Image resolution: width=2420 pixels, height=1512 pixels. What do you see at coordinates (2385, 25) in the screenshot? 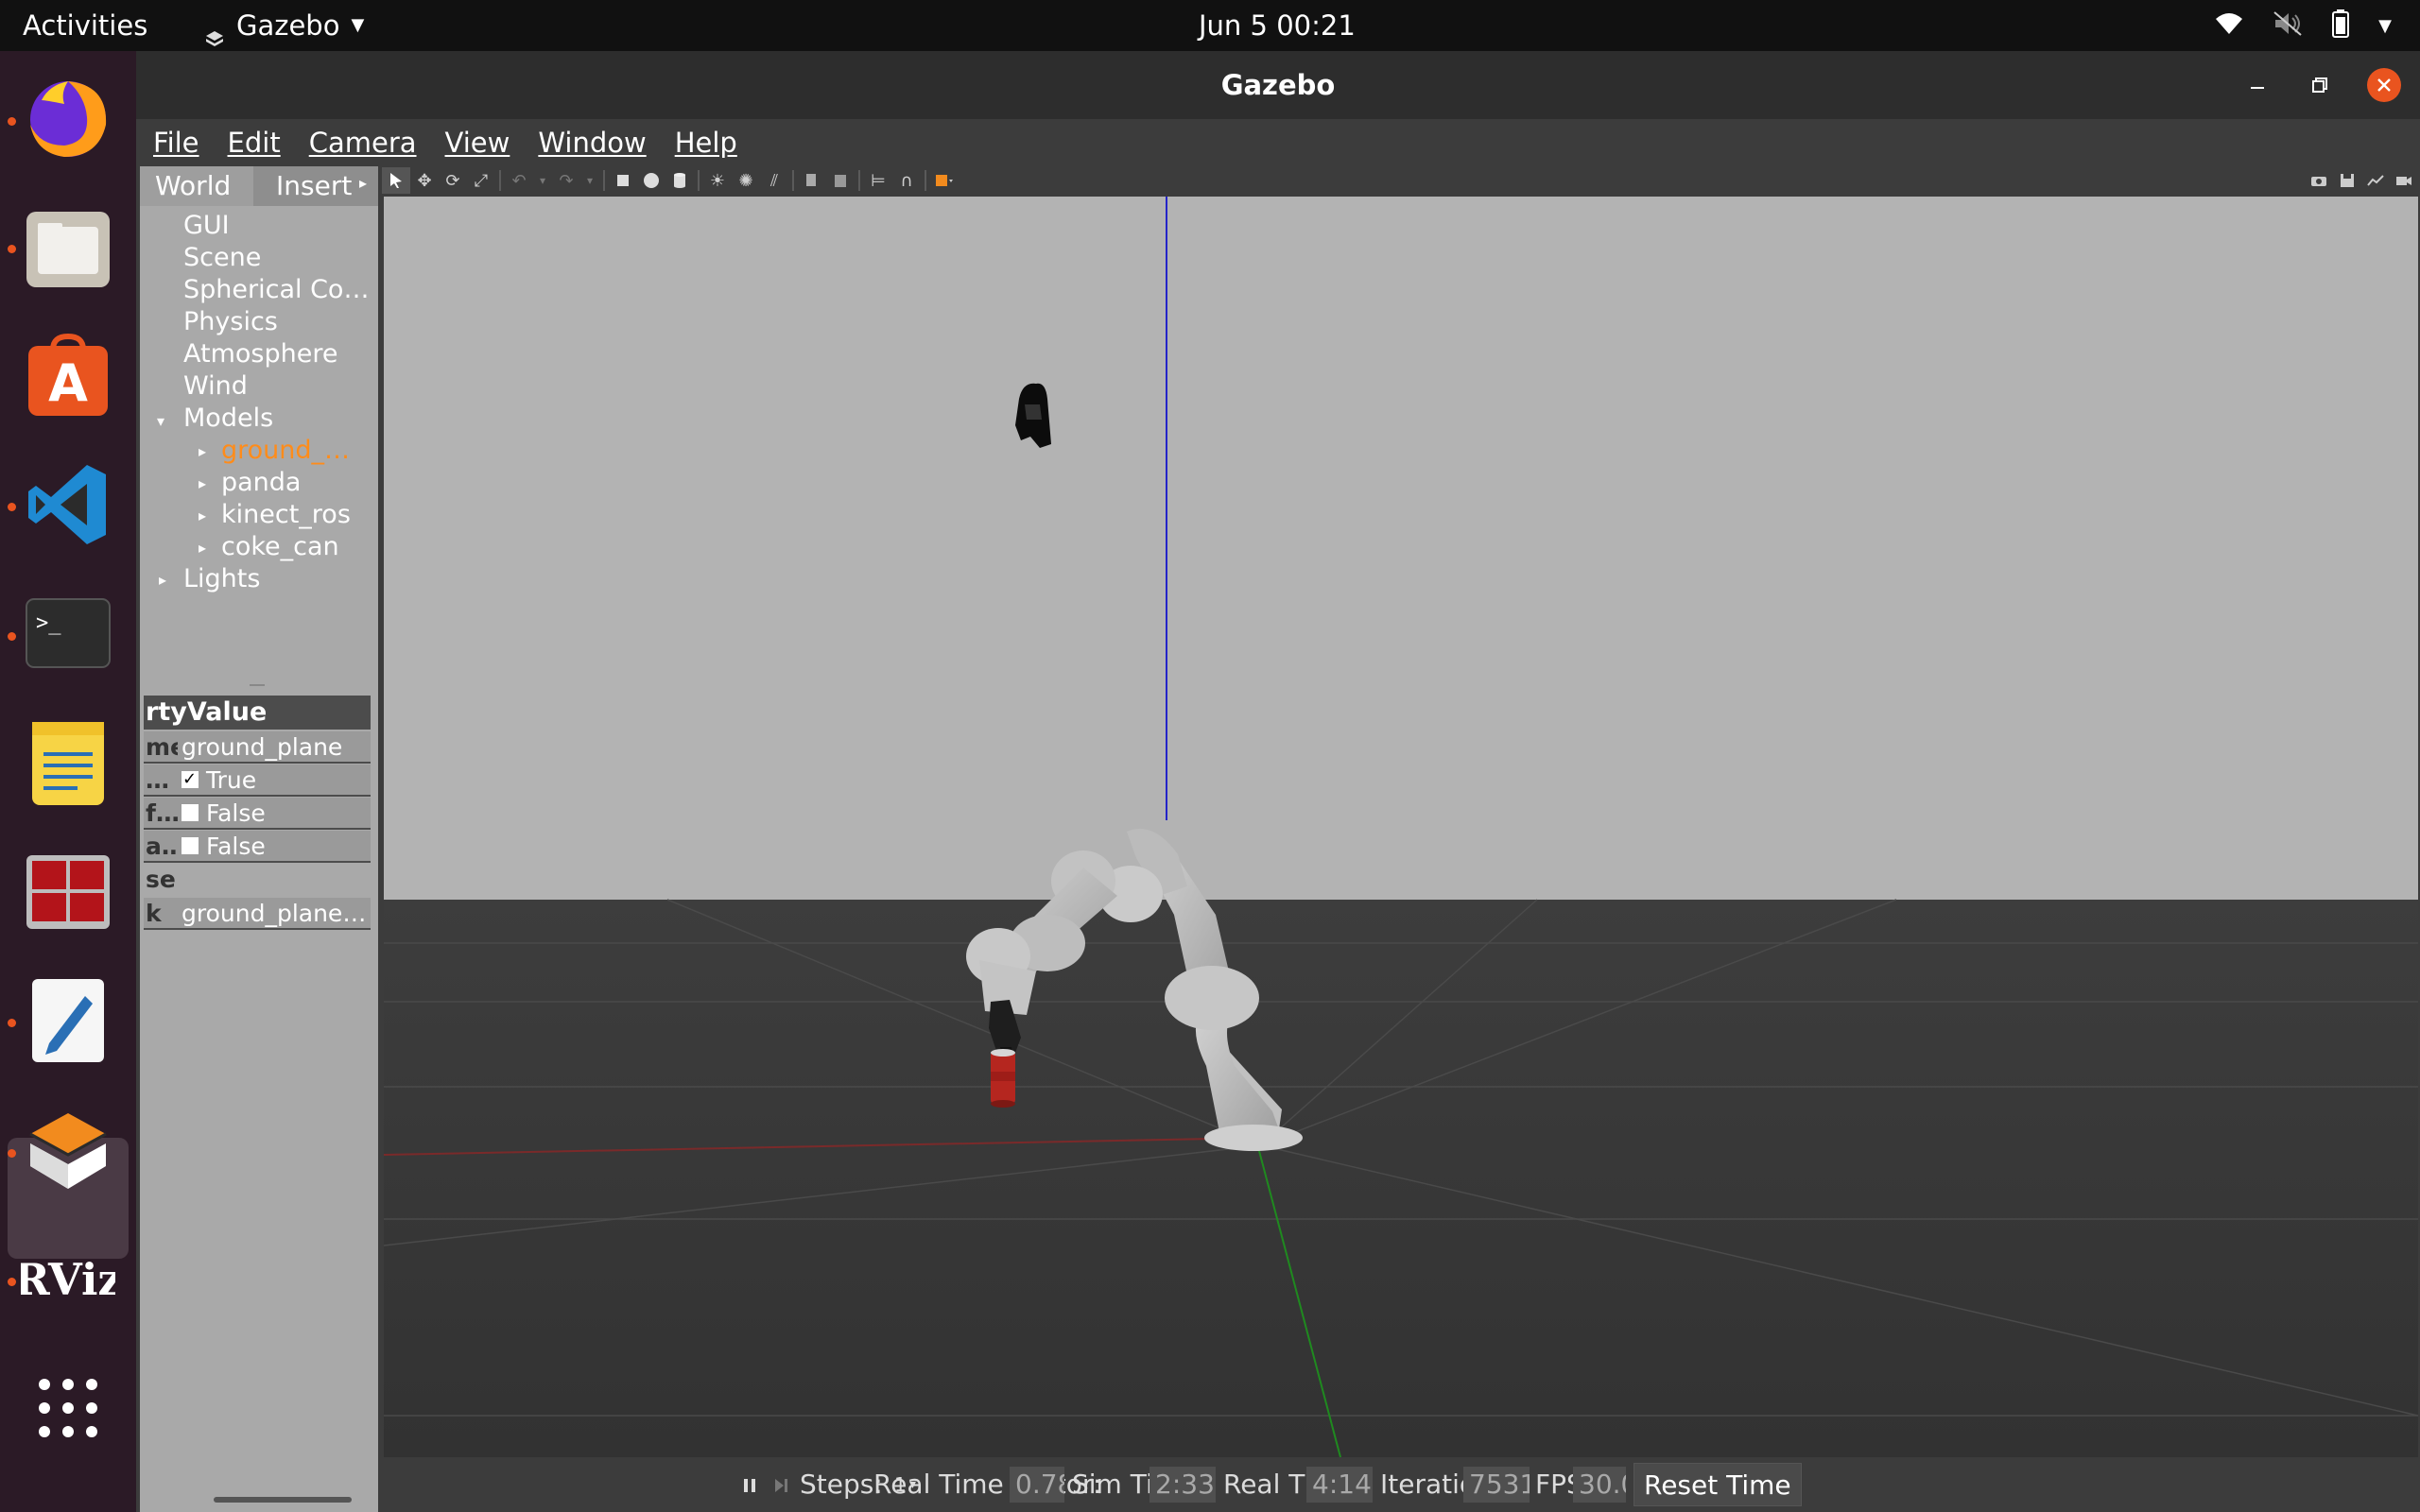
I see `chevron-down-icon: ▼` at bounding box center [2385, 25].